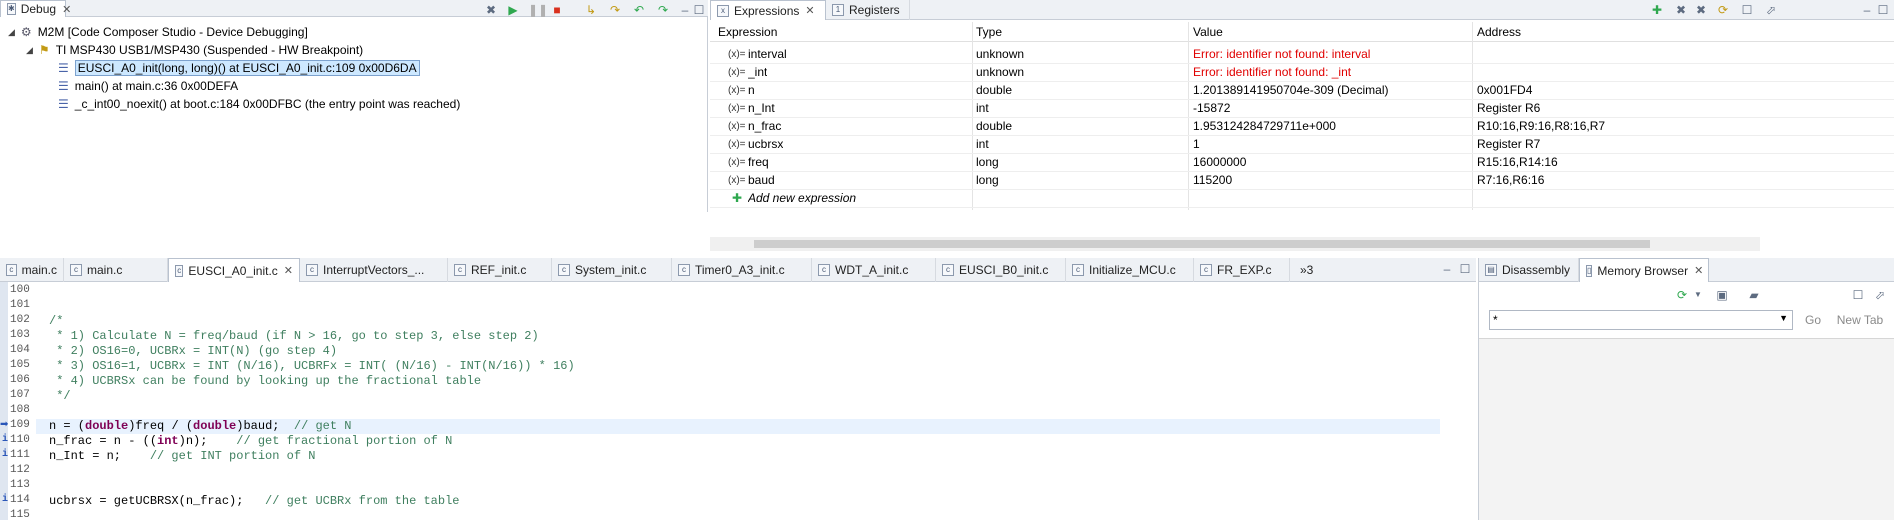 This screenshot has height=521, width=1894. Describe the element at coordinates (1783, 318) in the screenshot. I see `chevron-down-icon: ▼` at that location.